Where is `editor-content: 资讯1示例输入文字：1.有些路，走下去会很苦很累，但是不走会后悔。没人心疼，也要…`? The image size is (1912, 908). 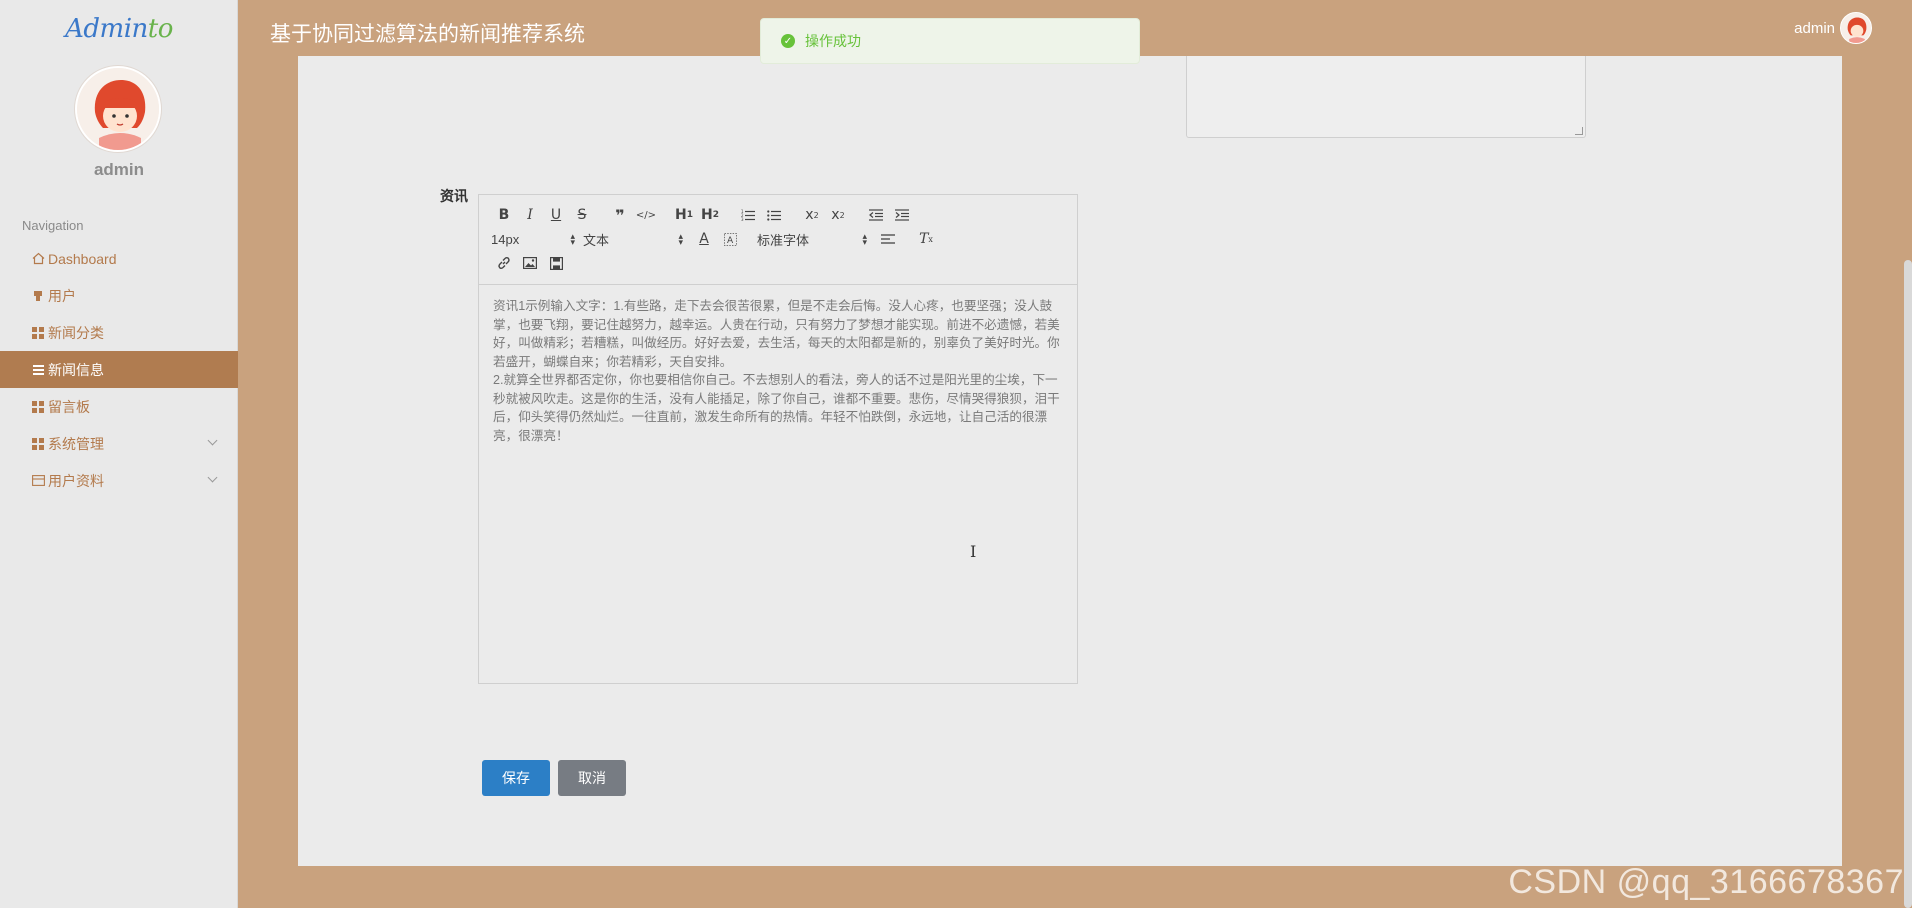 editor-content: 资讯1示例输入文字：1.有些路，走下去会很苦很累，但是不走会后悔。没人心疼，也要… is located at coordinates (778, 371).